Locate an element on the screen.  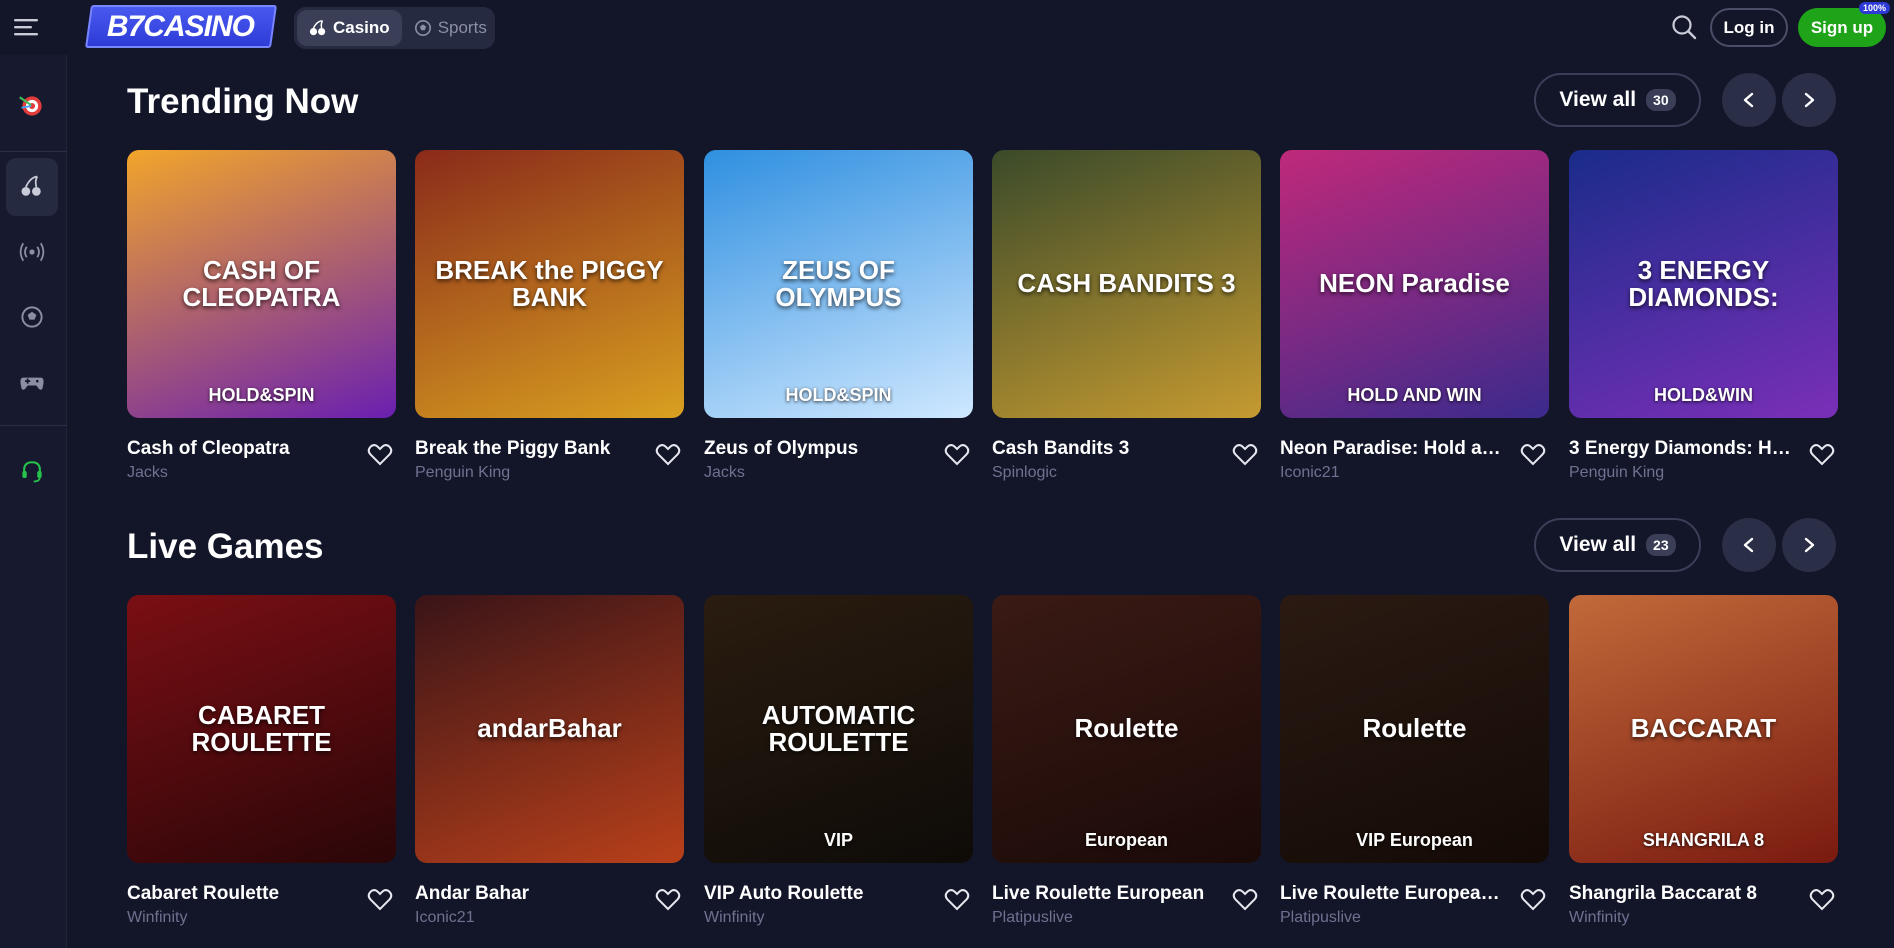
game-card: andarBahar Andar Bahar Iconic21 is located at coordinates (549, 760).